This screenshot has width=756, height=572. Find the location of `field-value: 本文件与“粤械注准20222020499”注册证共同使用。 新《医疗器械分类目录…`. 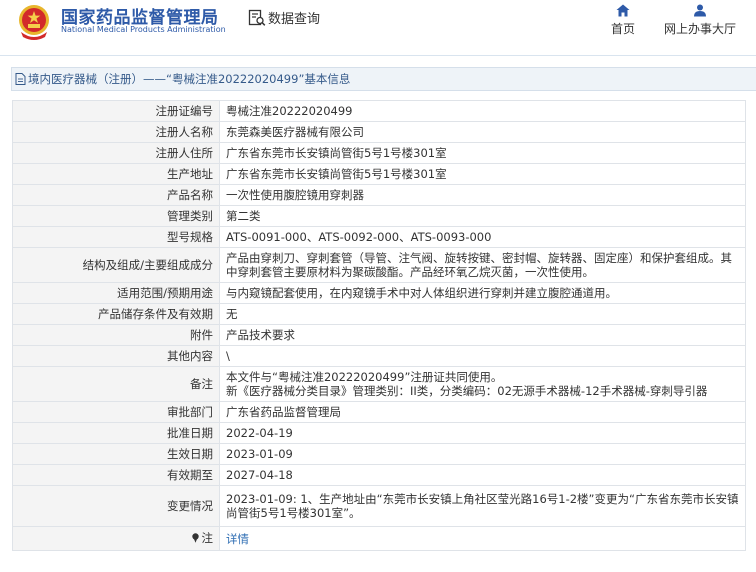

field-value: 本文件与“粤械注准20222020499”注册证共同使用。 新《医疗器械分类目录… is located at coordinates (482, 384).